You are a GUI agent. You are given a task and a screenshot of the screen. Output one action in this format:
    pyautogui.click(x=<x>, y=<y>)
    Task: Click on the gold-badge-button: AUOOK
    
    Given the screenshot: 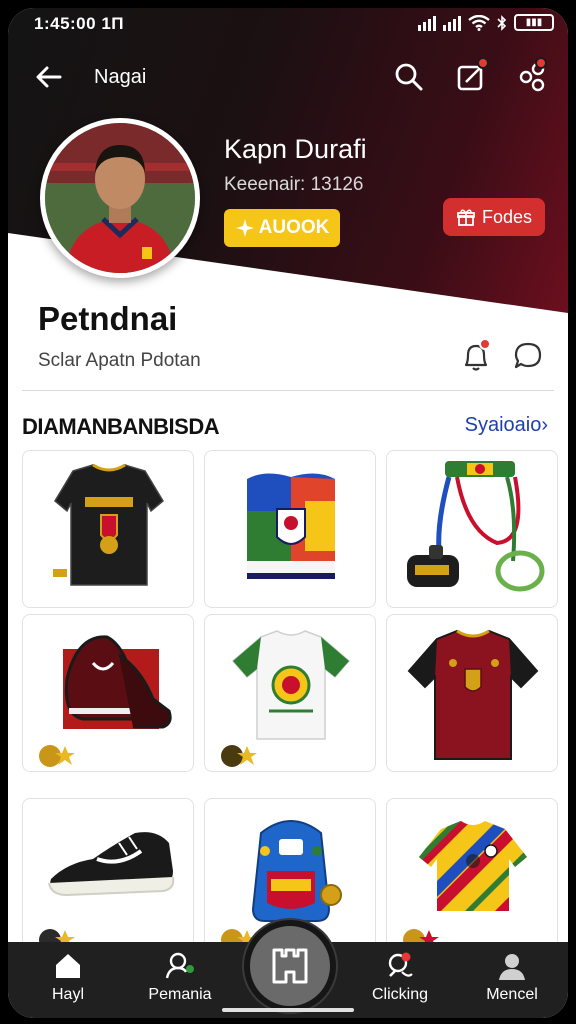 What is the action you would take?
    pyautogui.click(x=282, y=228)
    